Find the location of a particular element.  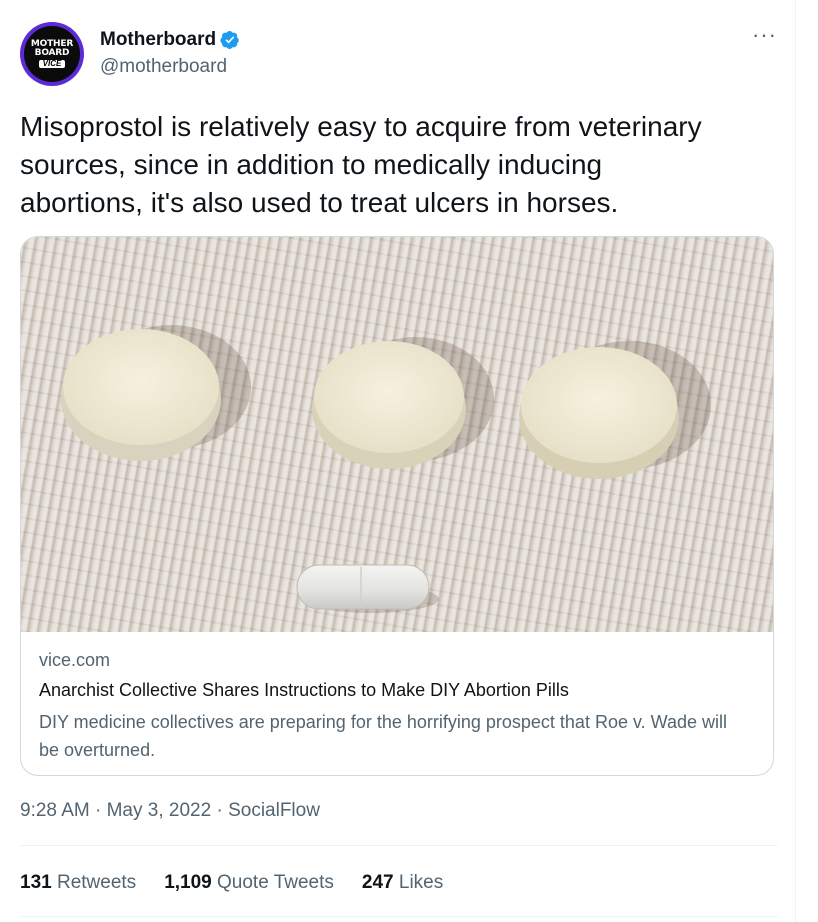

likes-label: Likes is located at coordinates (421, 882).